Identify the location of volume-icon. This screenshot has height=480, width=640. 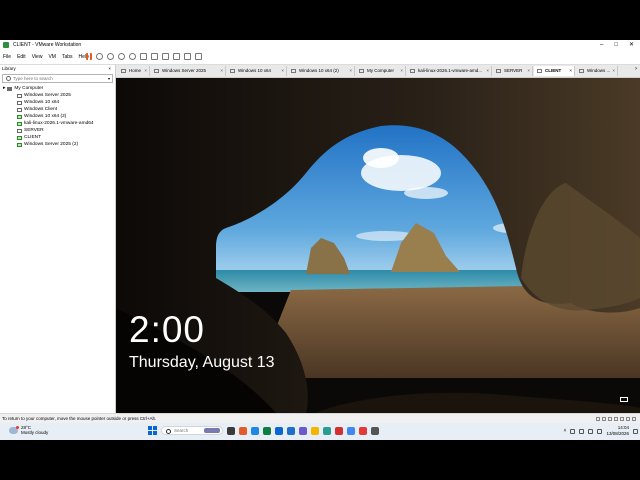
(591, 431).